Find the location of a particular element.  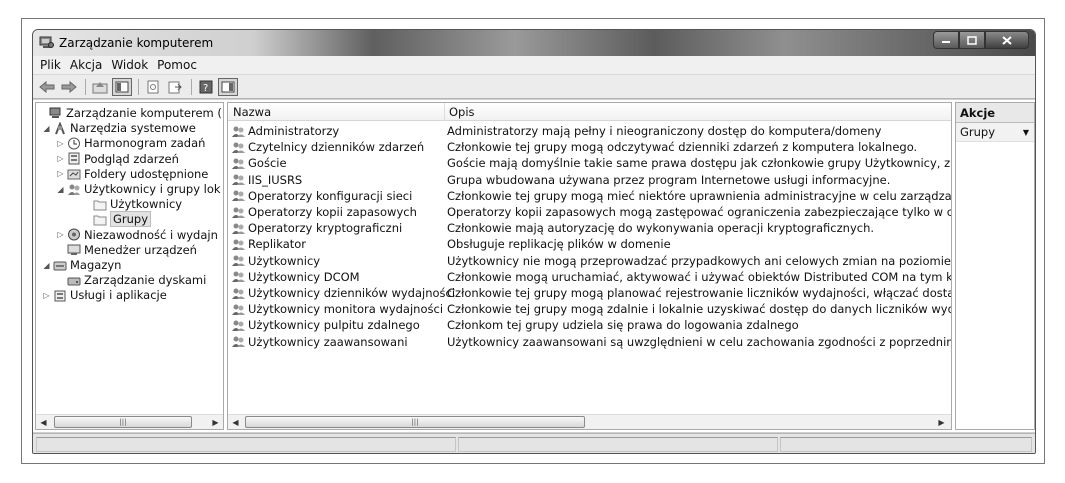

forward-button is located at coordinates (69, 87).